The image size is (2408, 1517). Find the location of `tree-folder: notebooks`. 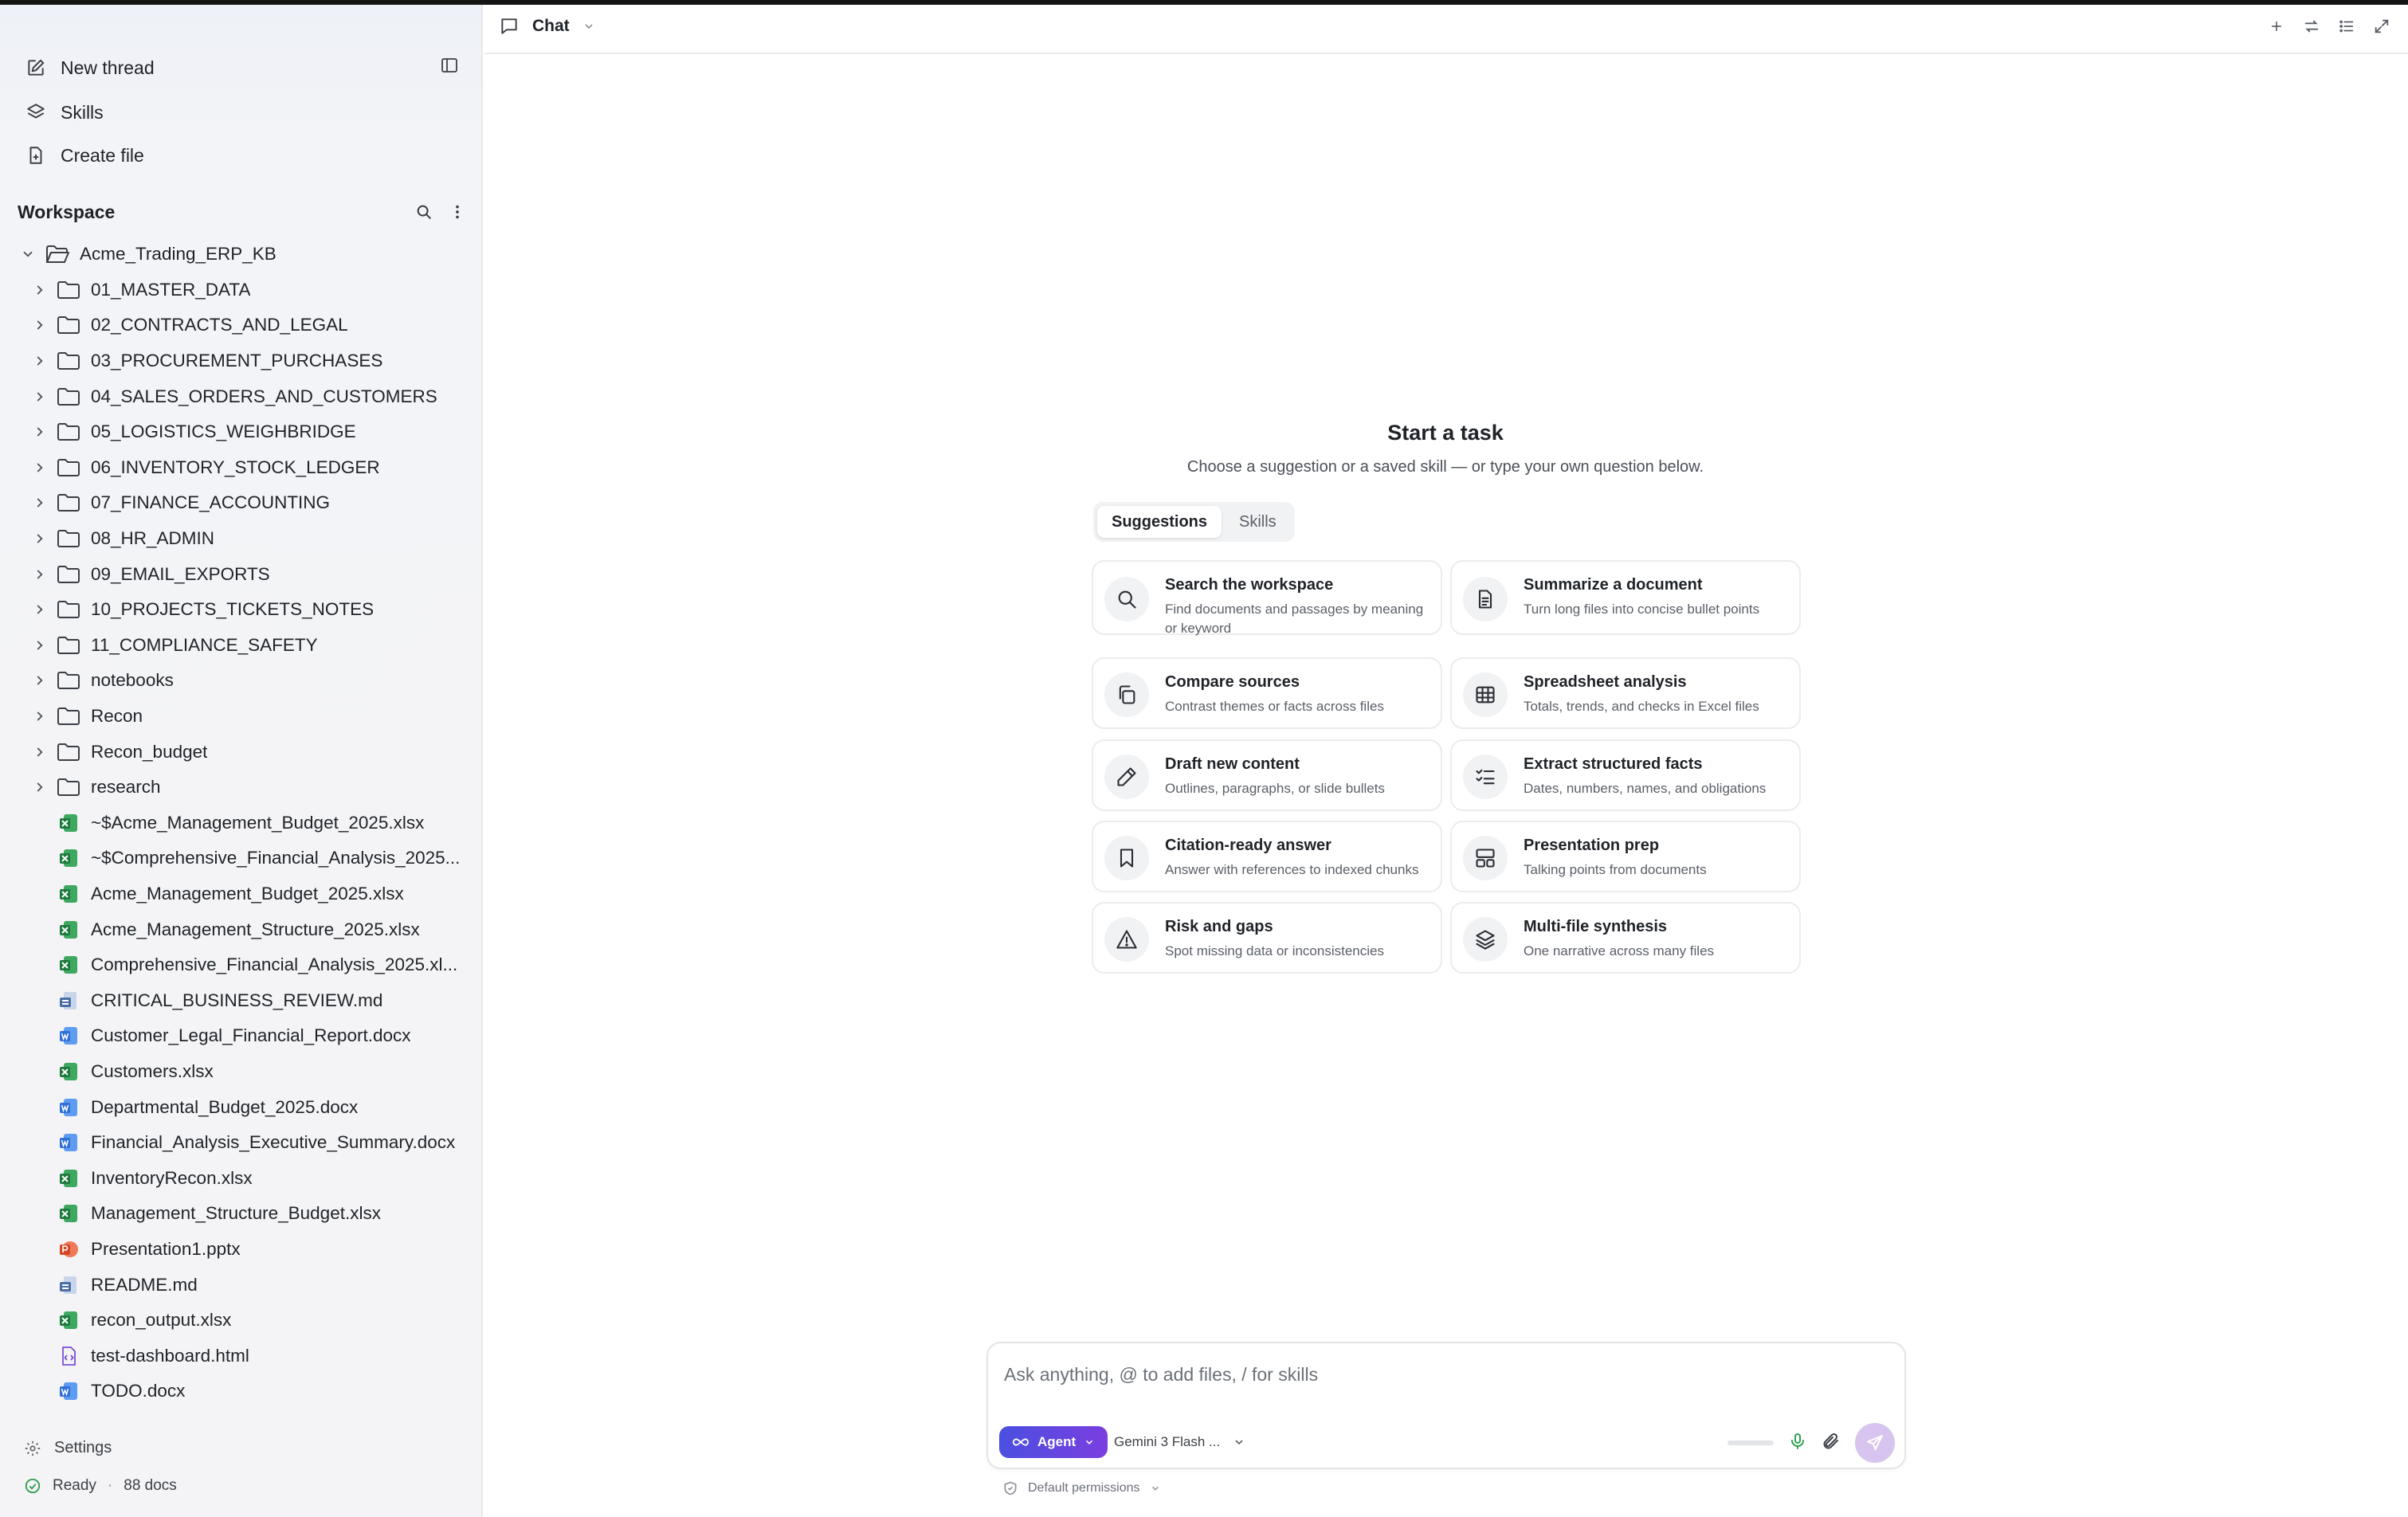

tree-folder: notebooks is located at coordinates (240, 681).